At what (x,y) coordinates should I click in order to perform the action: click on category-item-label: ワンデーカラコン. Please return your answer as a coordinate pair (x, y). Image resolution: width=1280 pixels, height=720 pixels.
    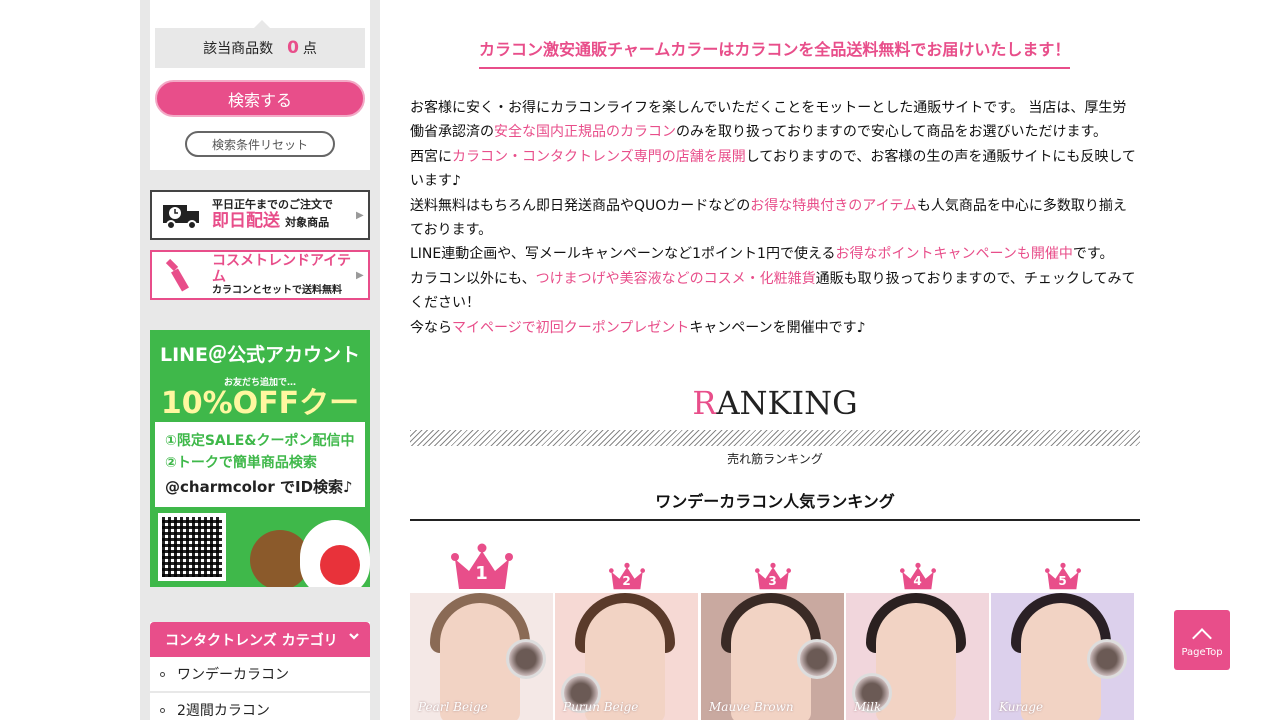
    Looking at the image, I should click on (233, 675).